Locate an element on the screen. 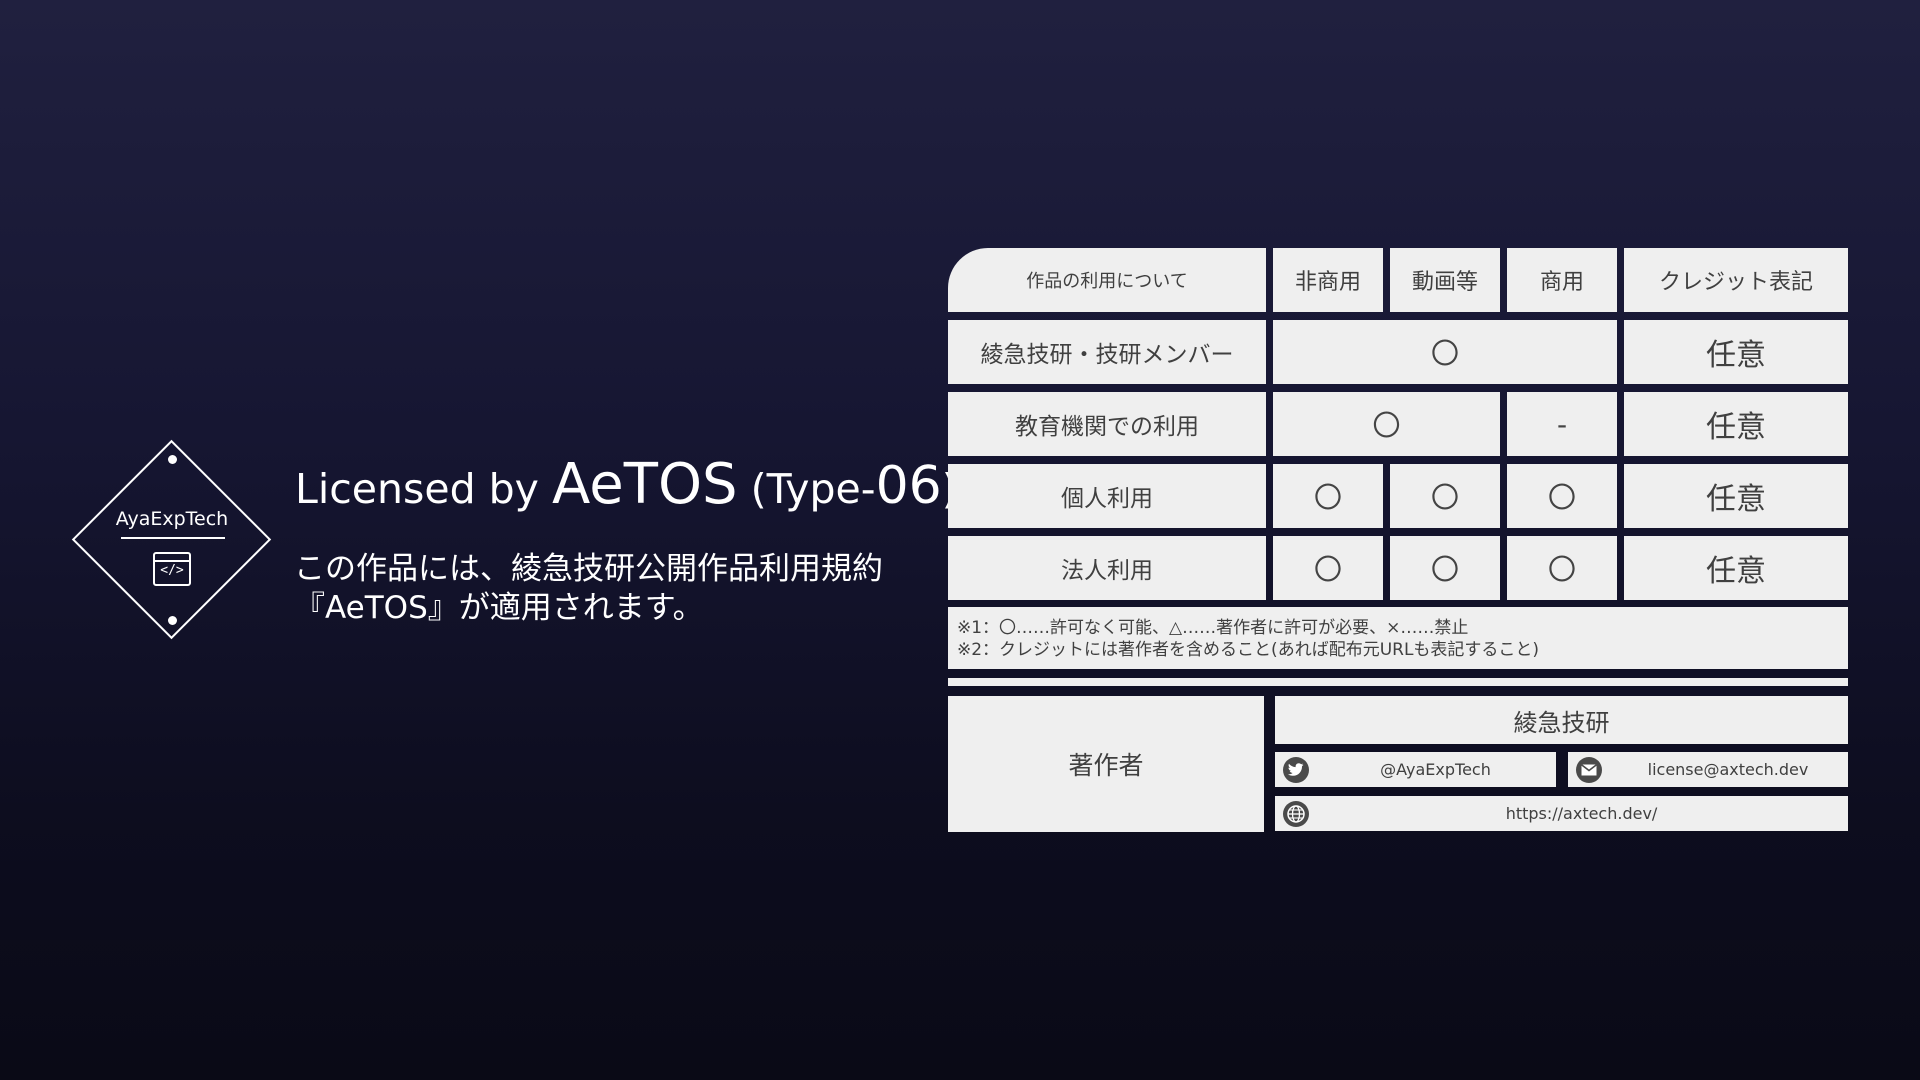  badge-dot-top is located at coordinates (172, 459).